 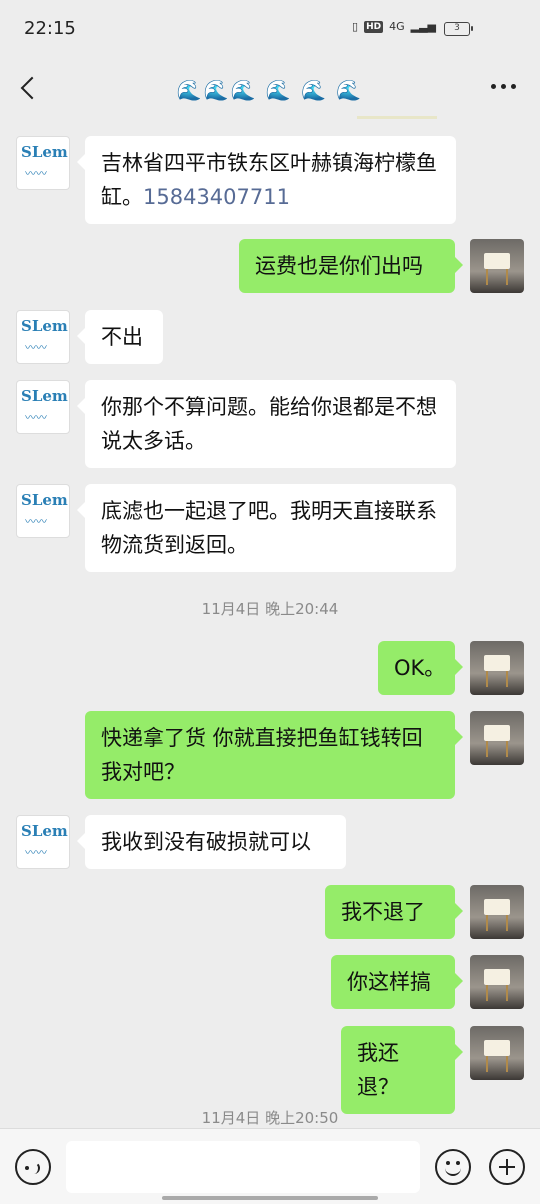 I want to click on plus-icon, so click(x=507, y=1167).